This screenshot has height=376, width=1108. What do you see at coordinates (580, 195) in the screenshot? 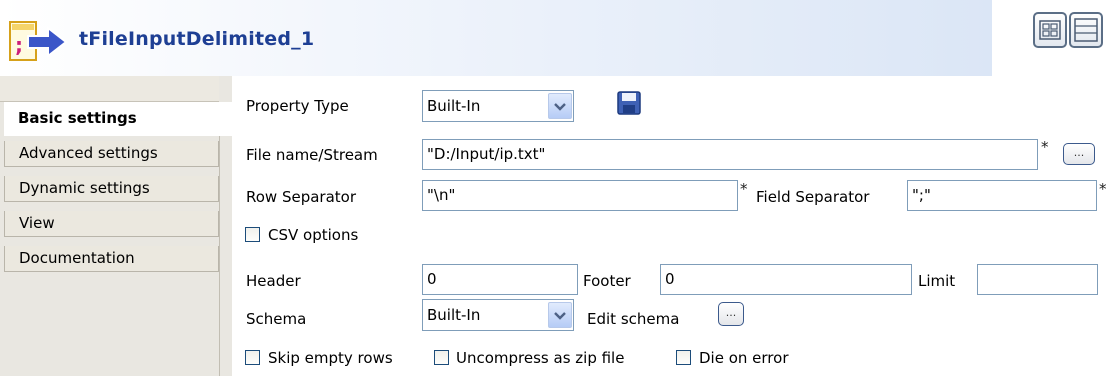
I see `row-separator-input: "\n"` at bounding box center [580, 195].